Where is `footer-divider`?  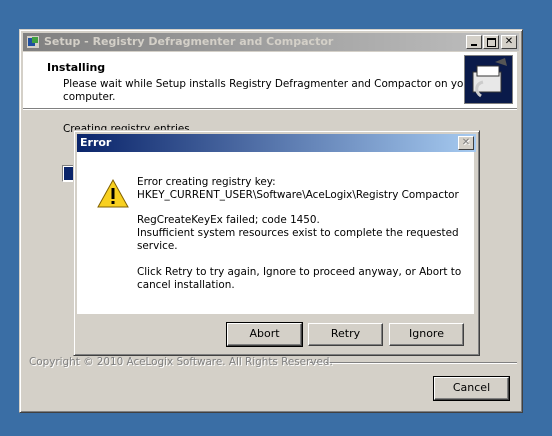
footer-divider is located at coordinates (413, 363).